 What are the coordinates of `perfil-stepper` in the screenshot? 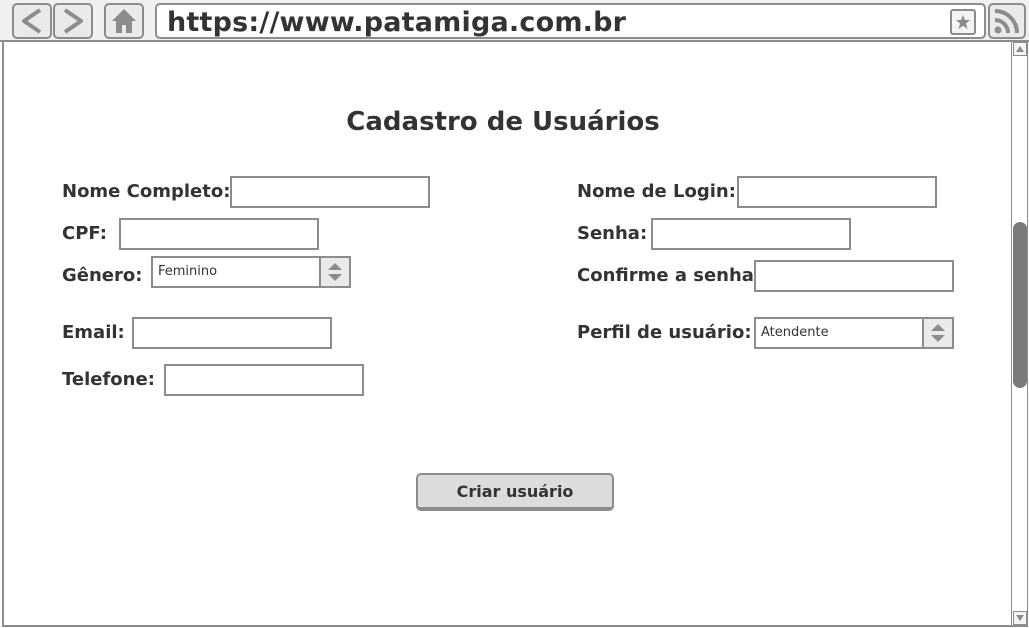 It's located at (937, 333).